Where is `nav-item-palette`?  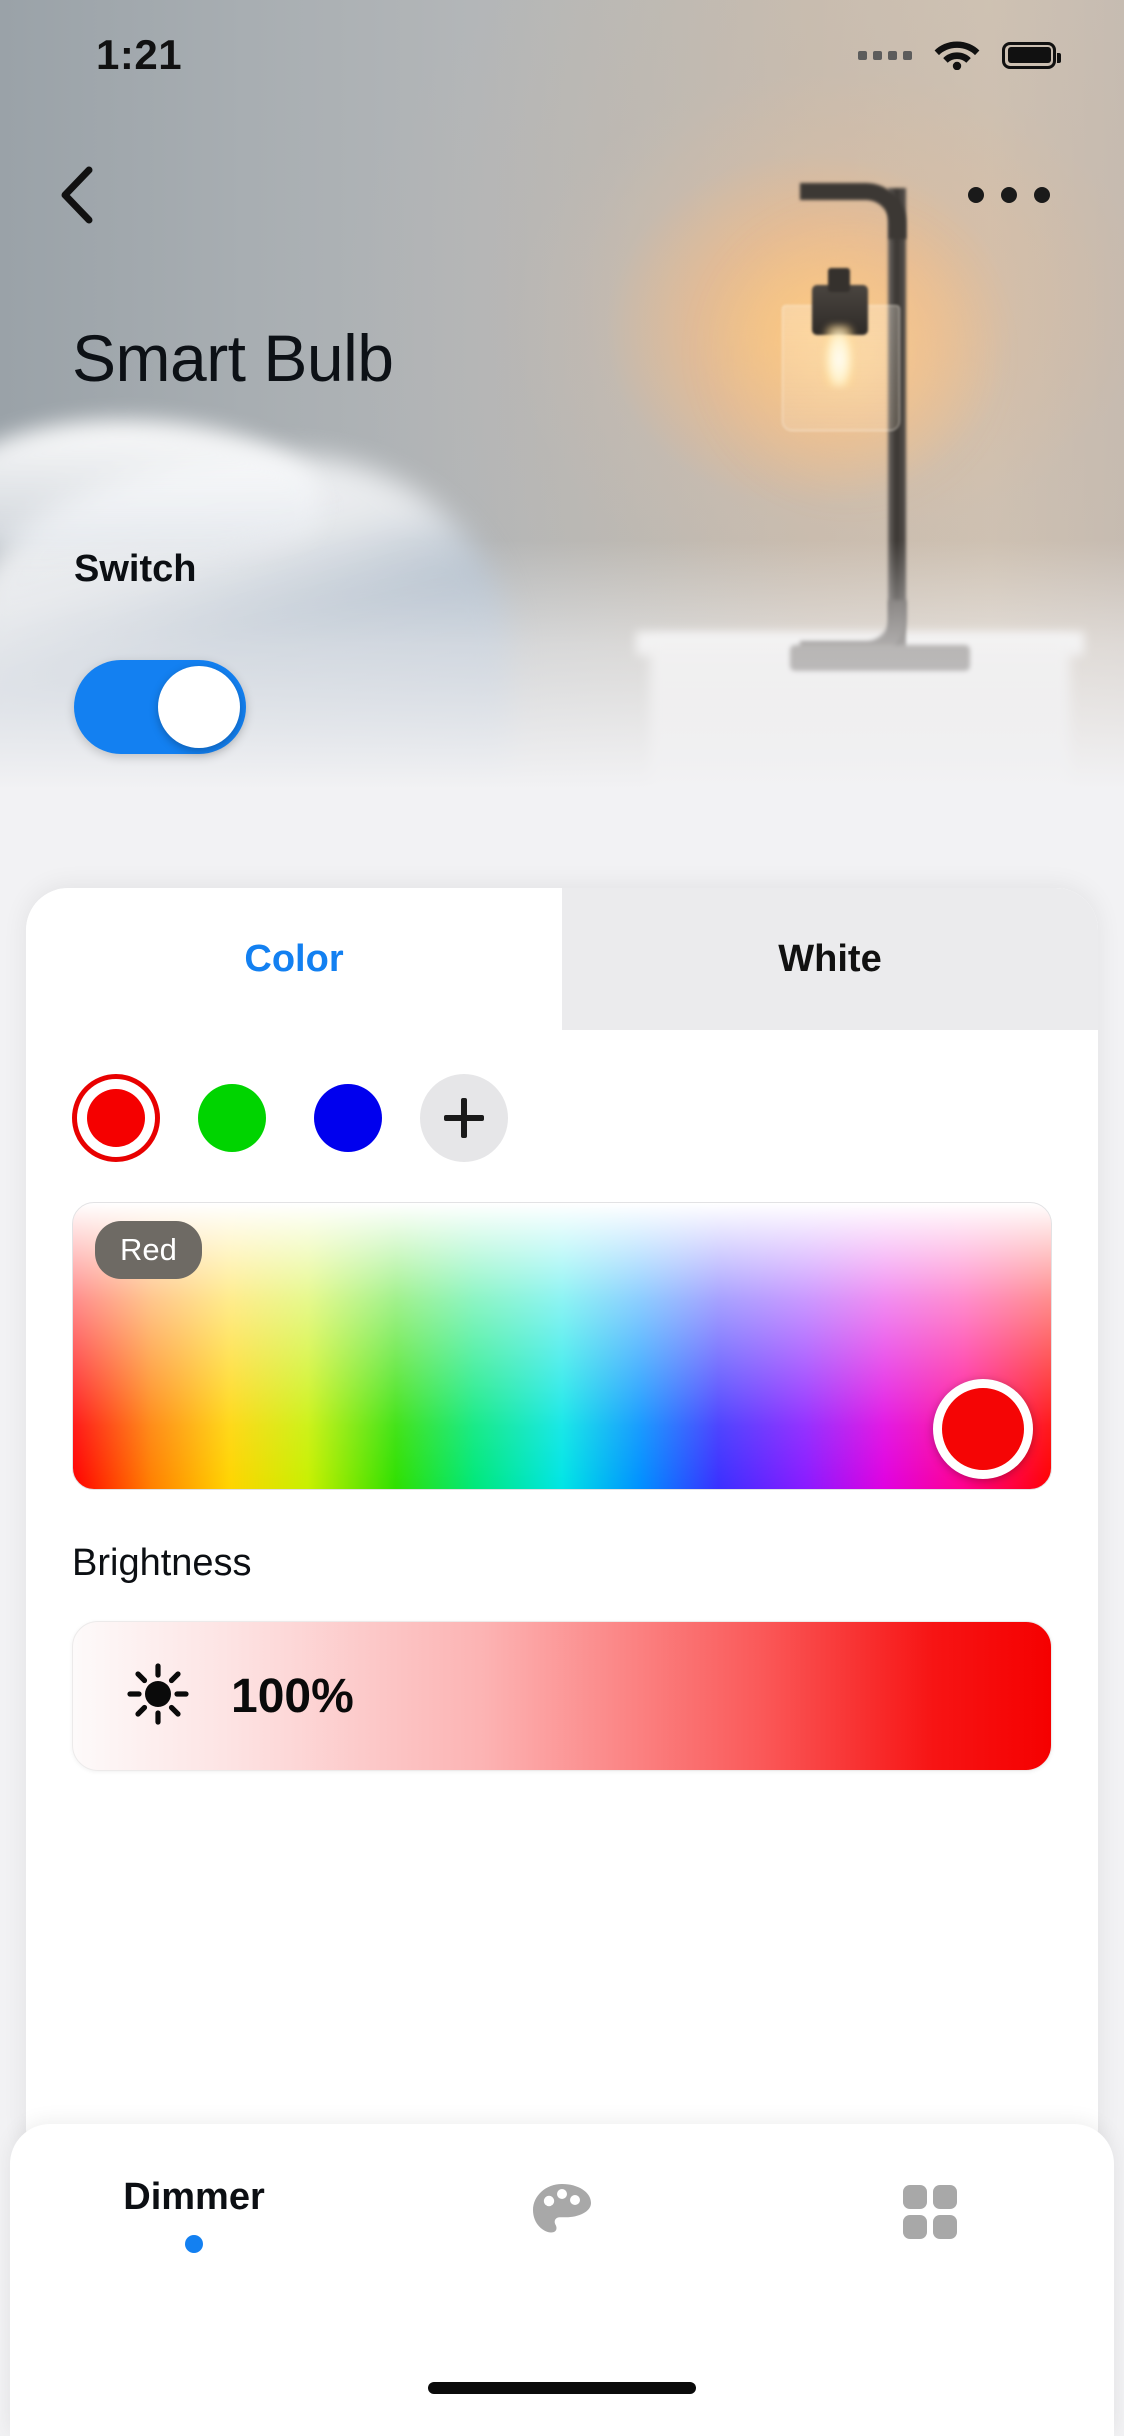
nav-item-palette is located at coordinates (562, 2214).